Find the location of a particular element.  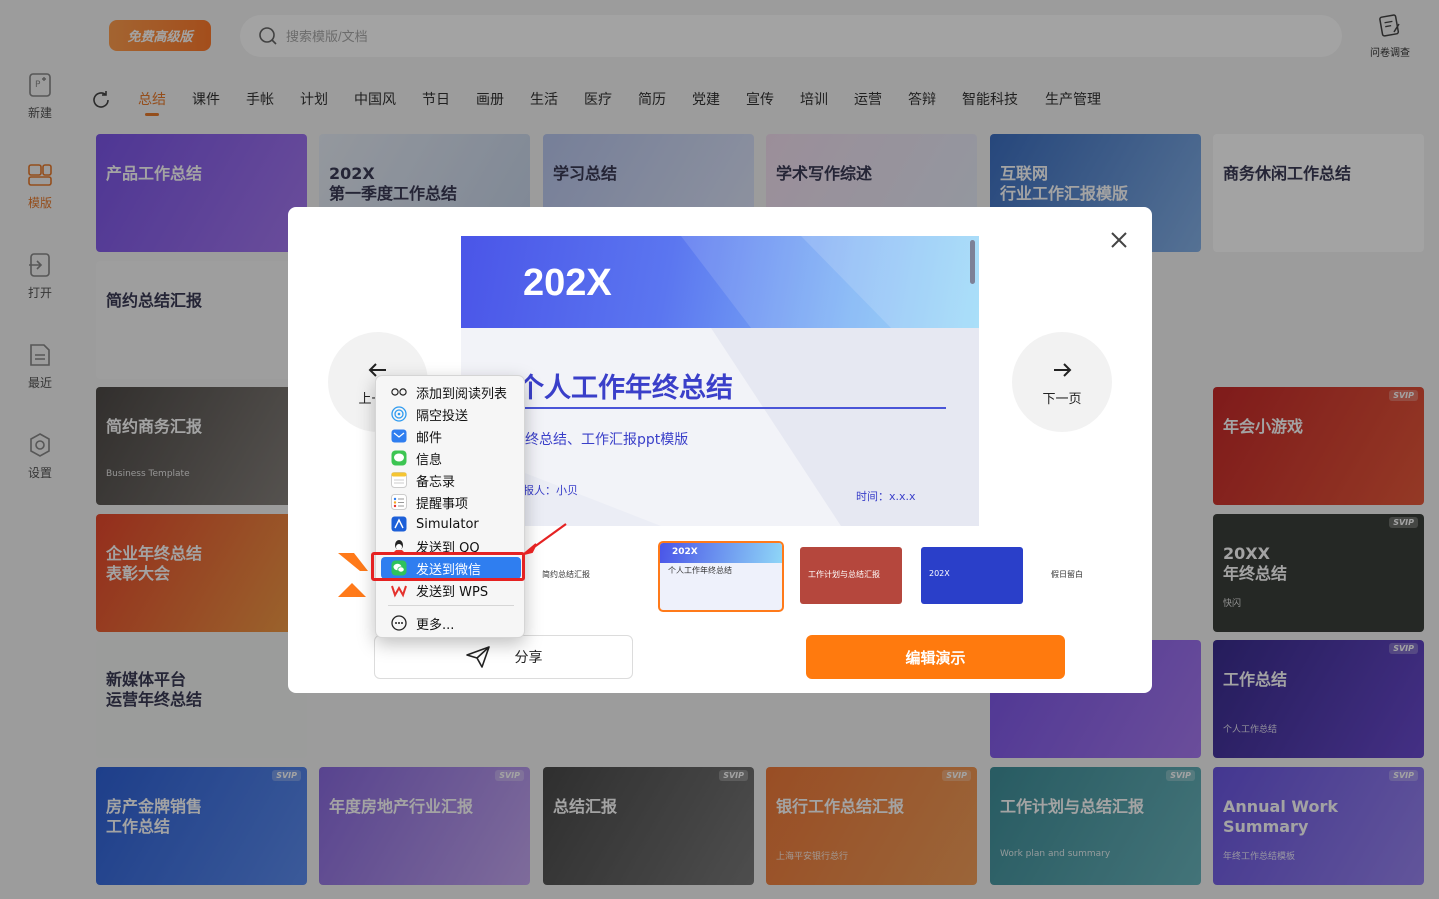

notes-icon is located at coordinates (399, 480).